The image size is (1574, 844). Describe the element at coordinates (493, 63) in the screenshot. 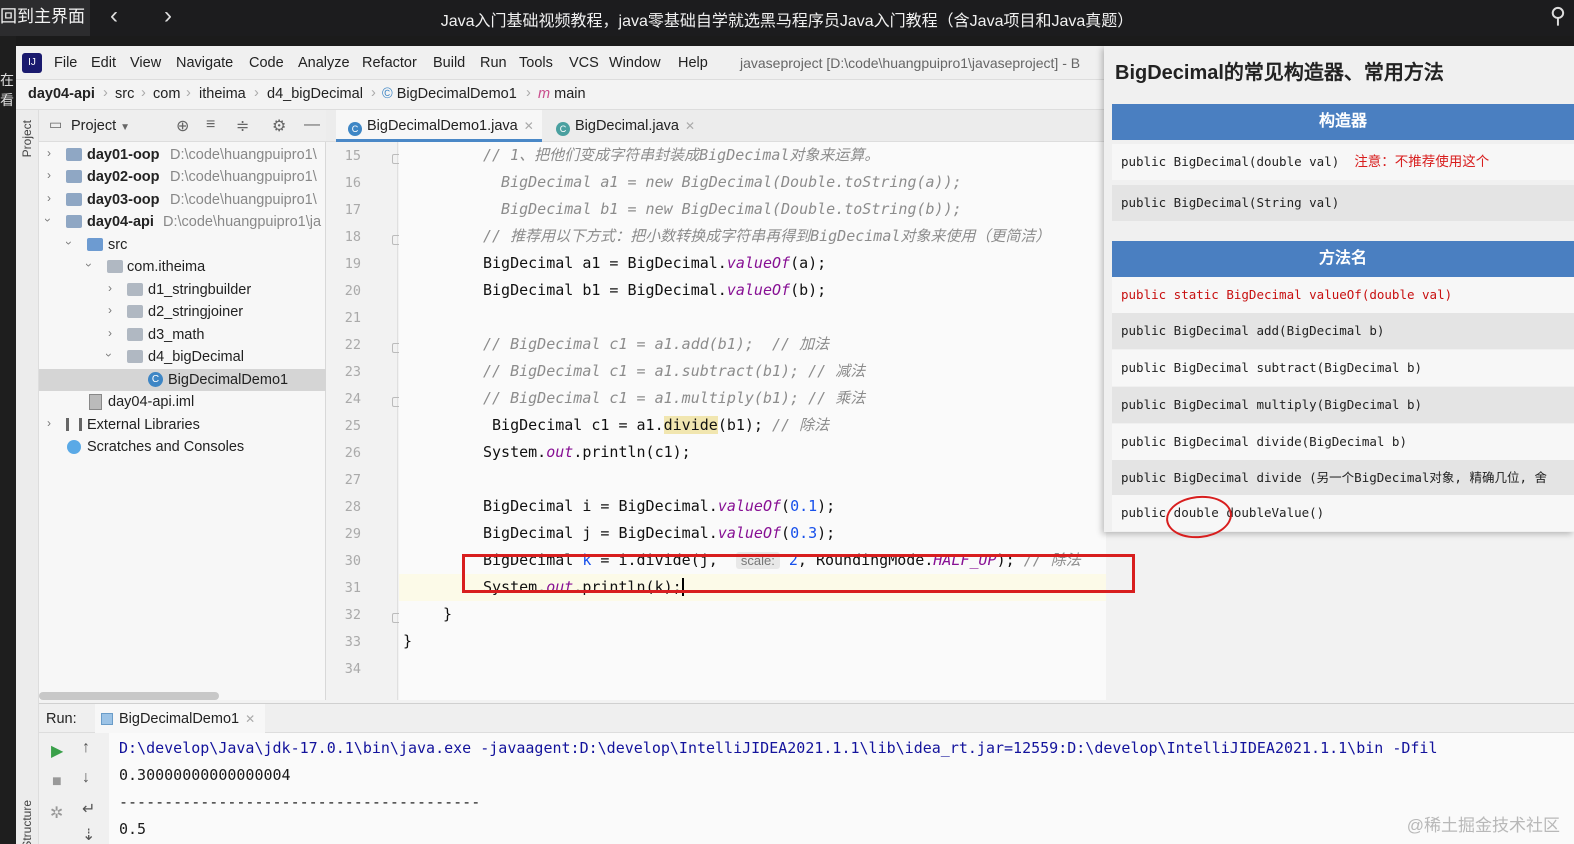

I see `menu-run: Run` at that location.